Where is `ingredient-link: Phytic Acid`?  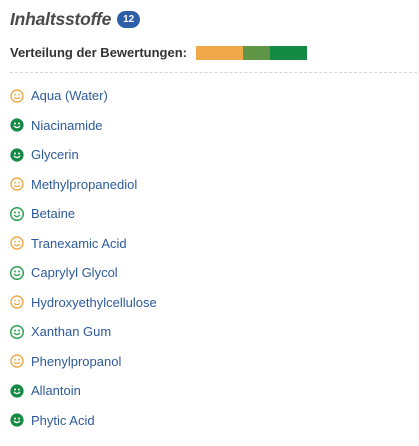
ingredient-link: Phytic Acid is located at coordinates (63, 420).